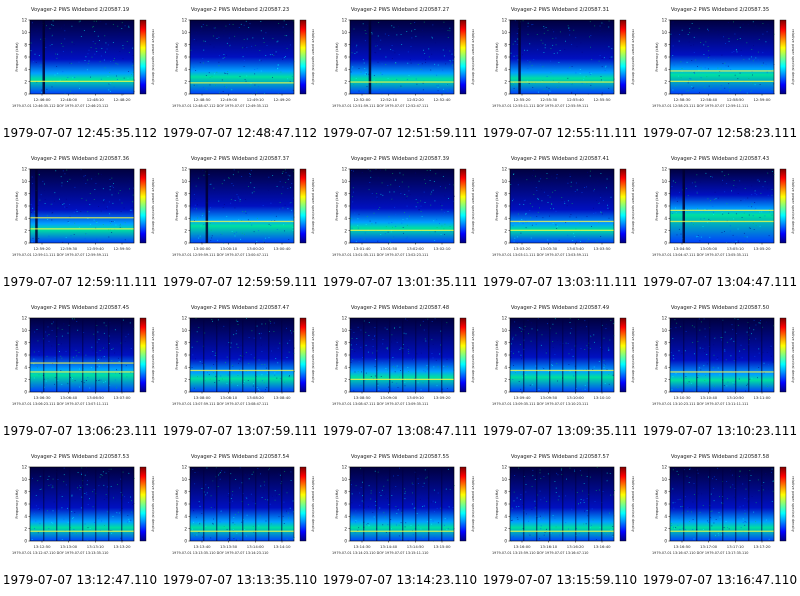  What do you see at coordinates (576, 546) in the screenshot?
I see `x-tick-label: 13:16:20` at bounding box center [576, 546].